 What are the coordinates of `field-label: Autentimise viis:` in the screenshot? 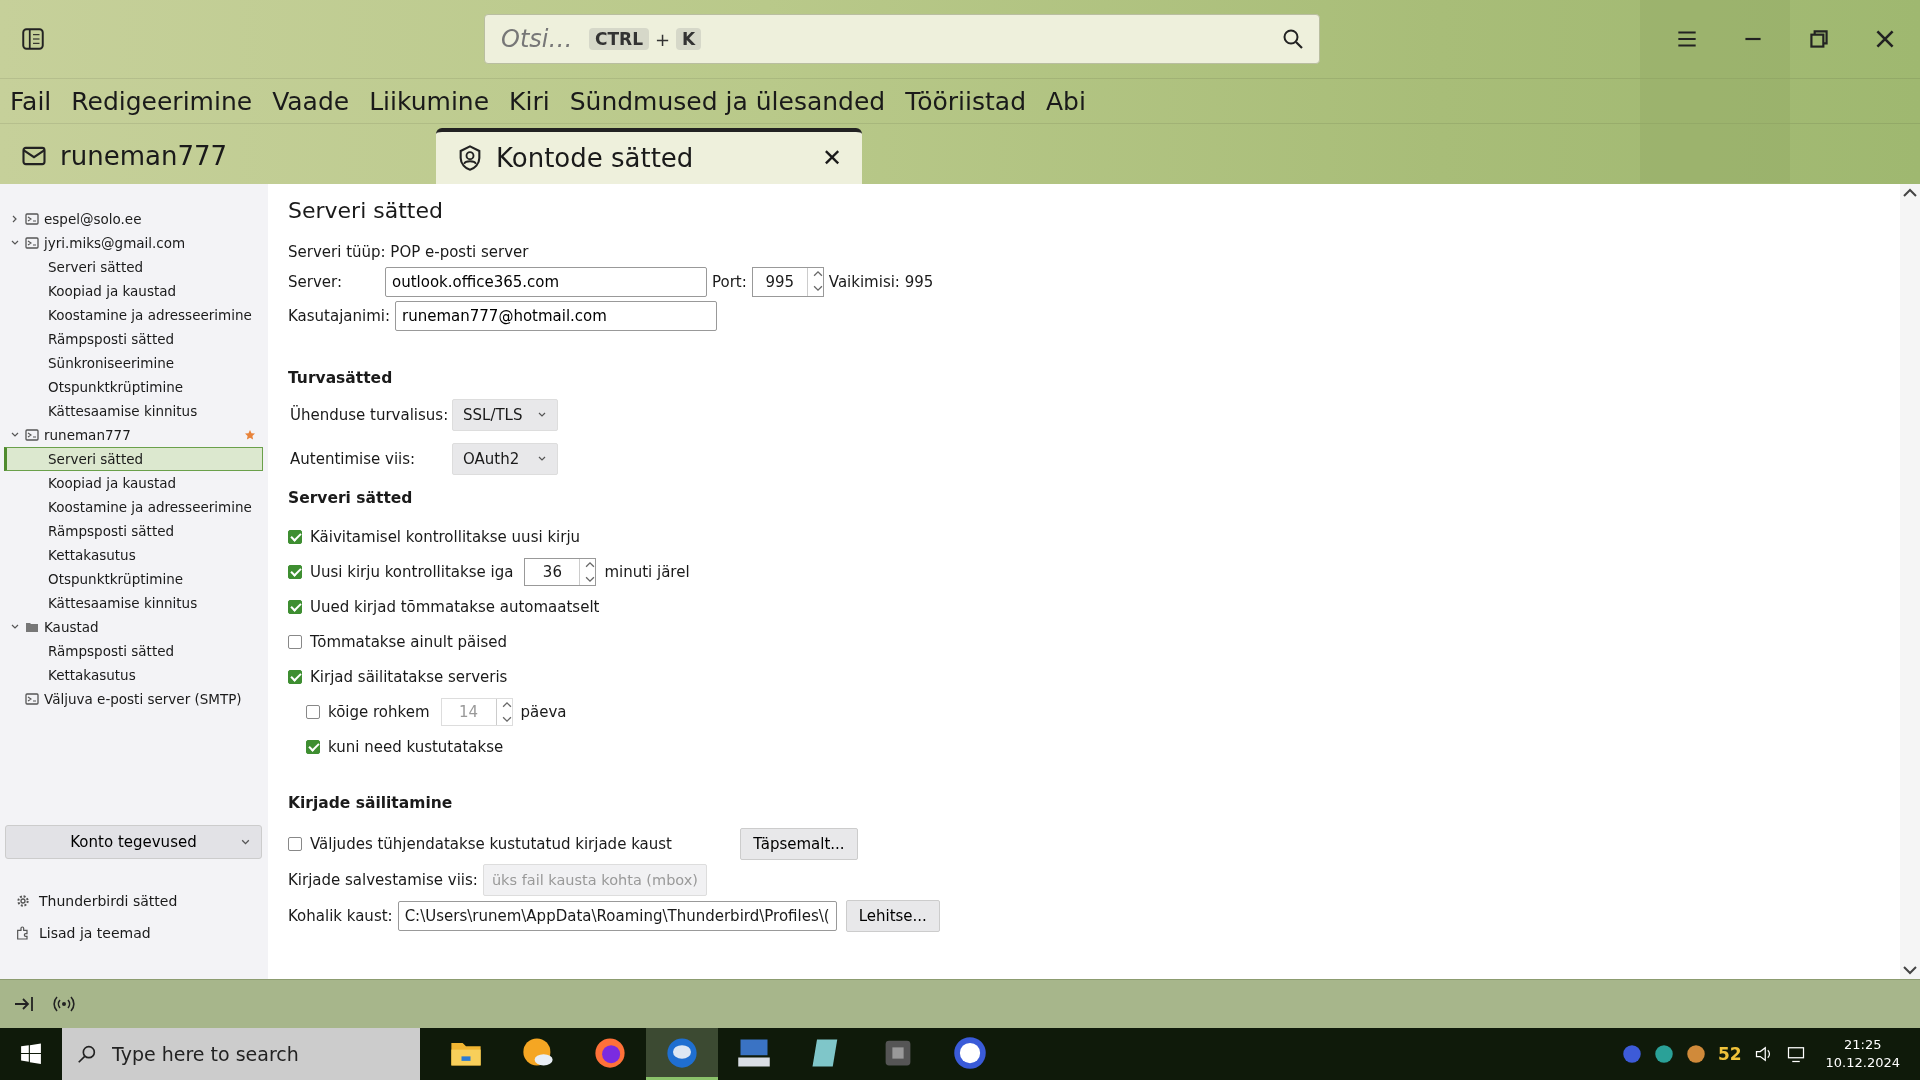 It's located at (353, 459).